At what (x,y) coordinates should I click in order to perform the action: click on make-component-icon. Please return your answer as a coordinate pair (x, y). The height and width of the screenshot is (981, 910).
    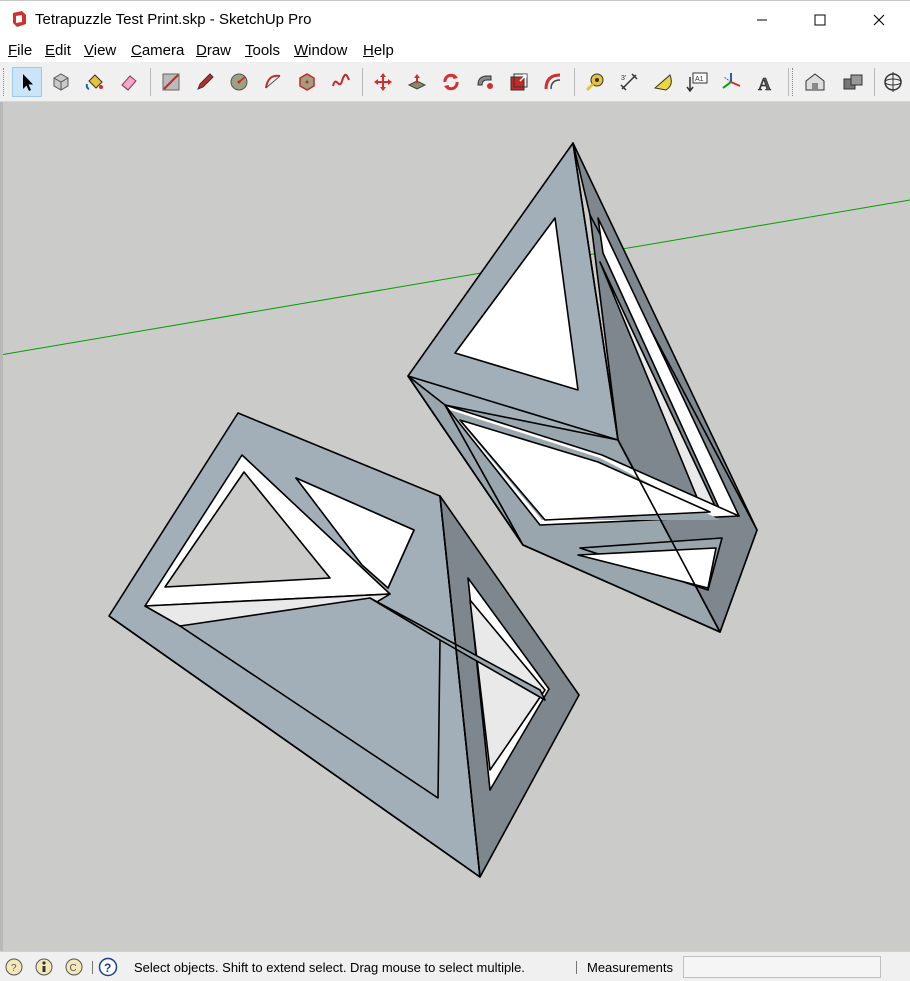
    Looking at the image, I should click on (61, 82).